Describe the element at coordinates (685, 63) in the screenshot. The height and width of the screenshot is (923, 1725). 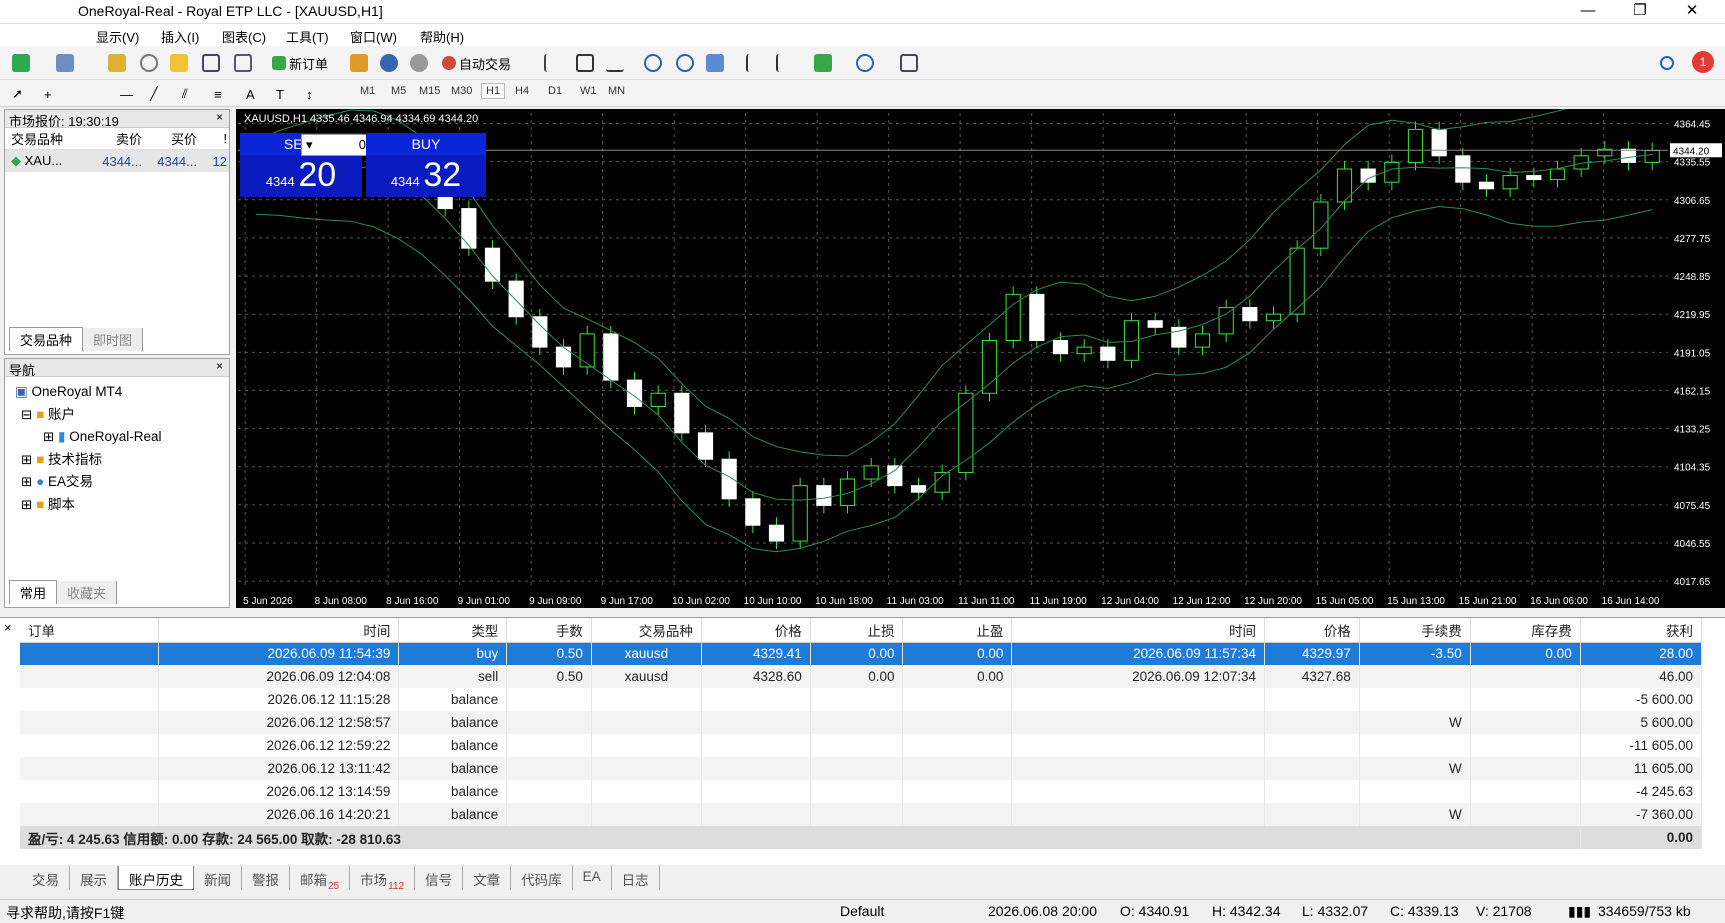
I see `zoom-out-icon` at that location.